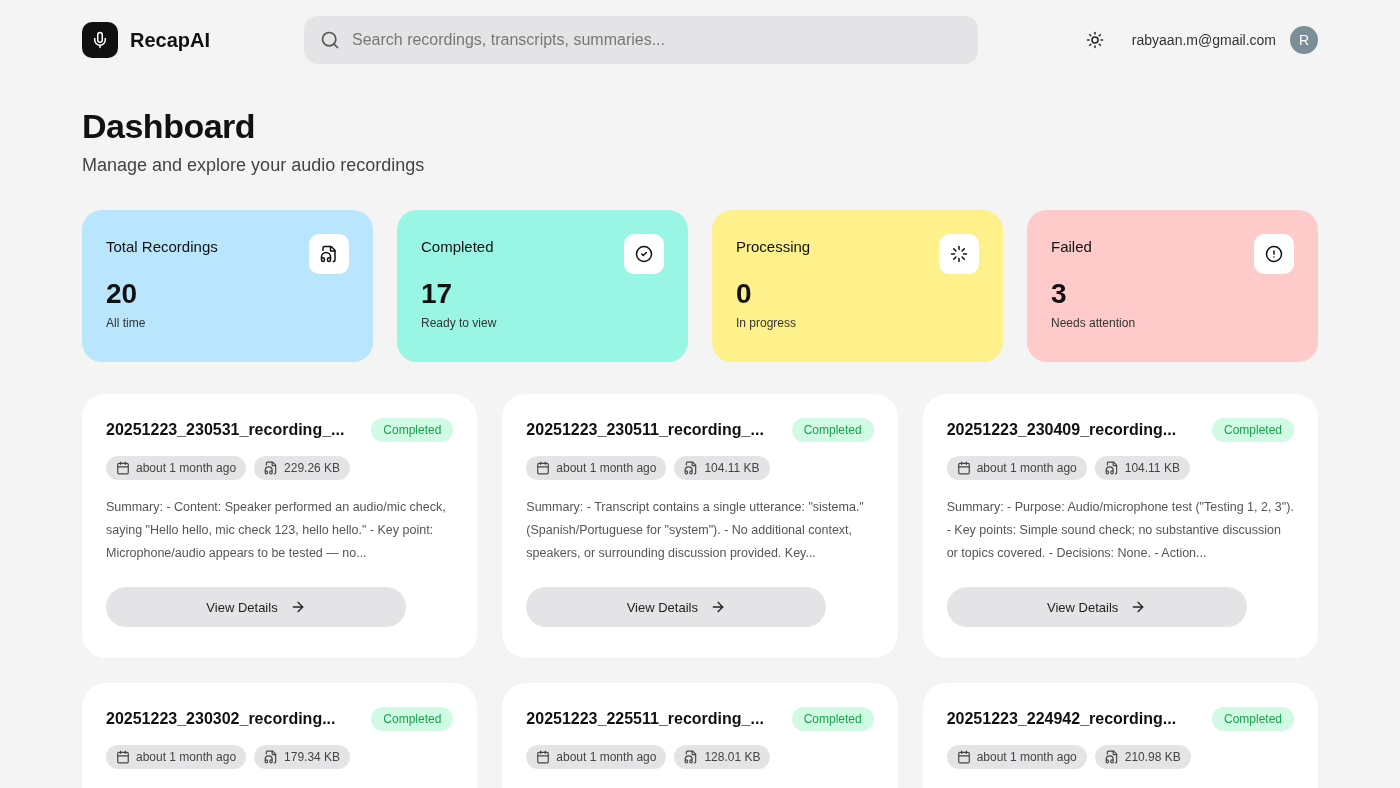 The width and height of the screenshot is (1400, 788). What do you see at coordinates (169, 126) in the screenshot?
I see `page-title: Dashboard` at bounding box center [169, 126].